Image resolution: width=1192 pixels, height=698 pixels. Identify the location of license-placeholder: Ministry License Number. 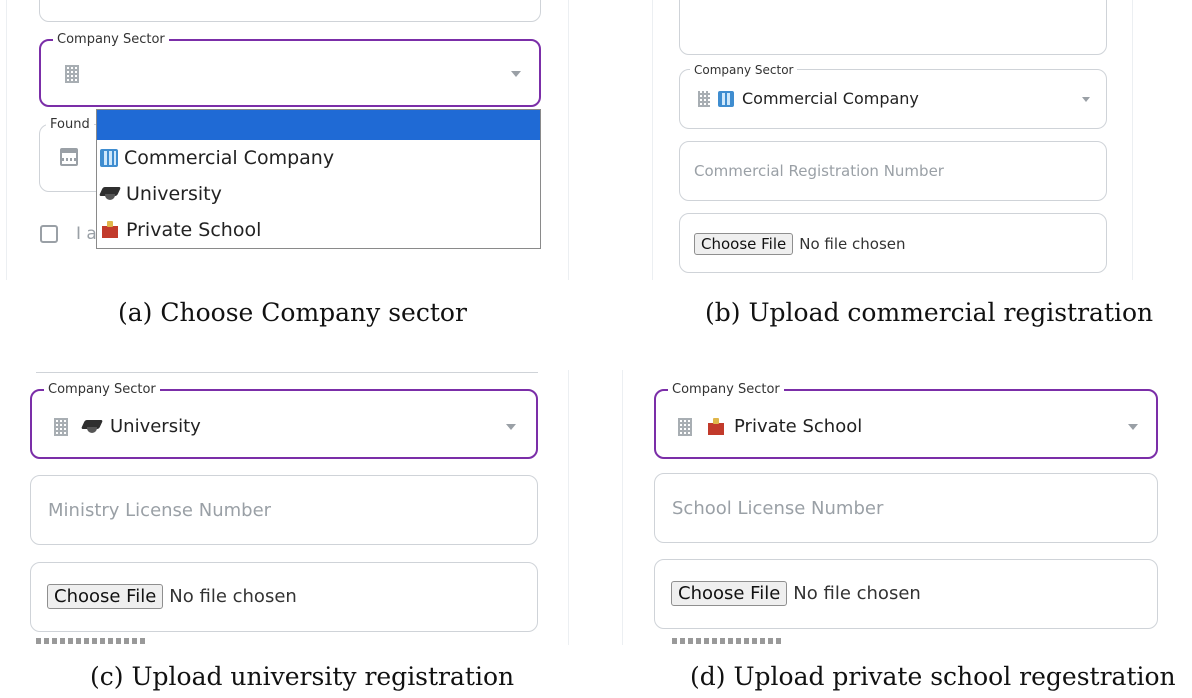
(160, 510).